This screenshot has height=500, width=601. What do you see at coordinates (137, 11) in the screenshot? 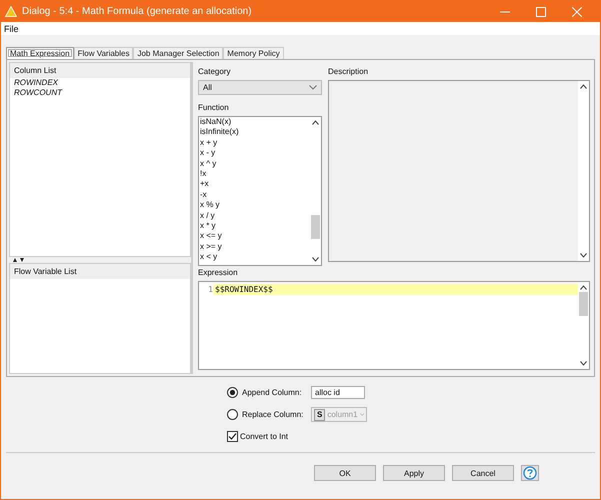
I see `window-title: Dialog - 5:4 - Math Formula (generate an allocation)` at bounding box center [137, 11].